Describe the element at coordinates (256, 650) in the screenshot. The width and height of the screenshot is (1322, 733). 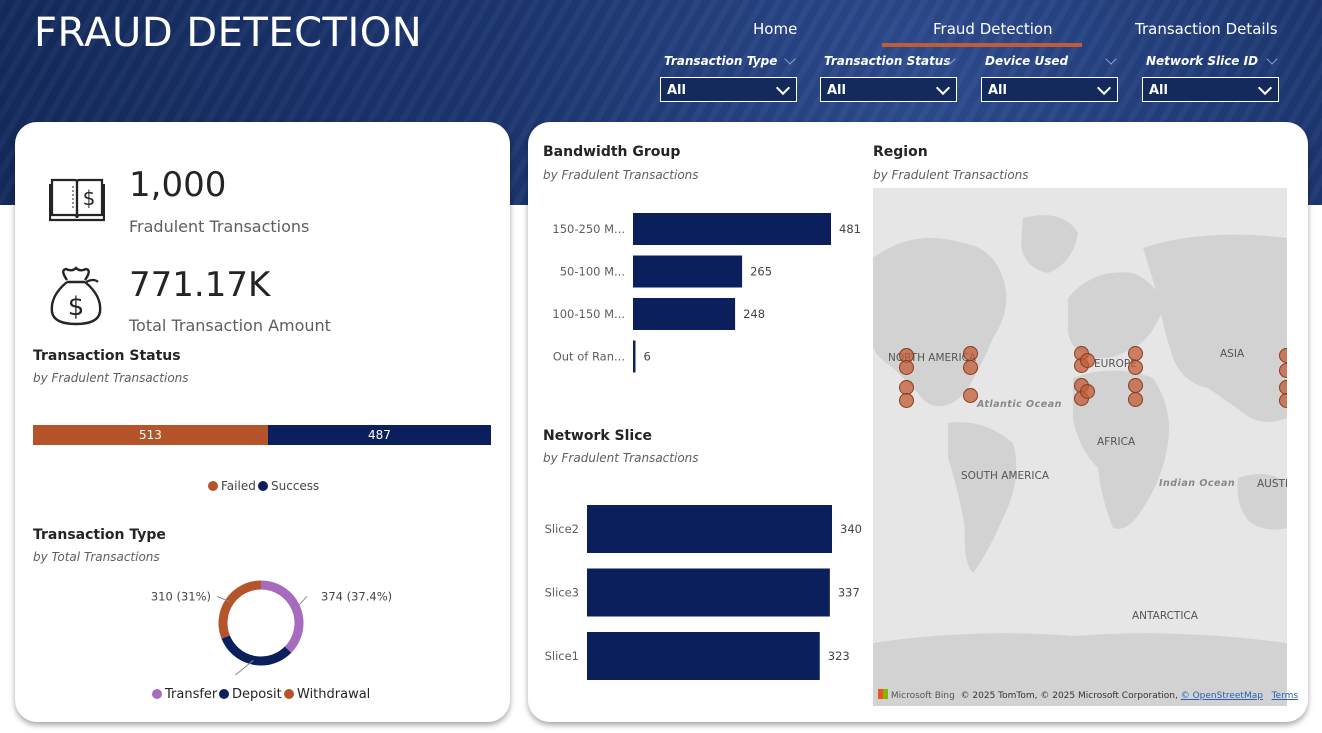
I see `donut-slice-deposit` at that location.